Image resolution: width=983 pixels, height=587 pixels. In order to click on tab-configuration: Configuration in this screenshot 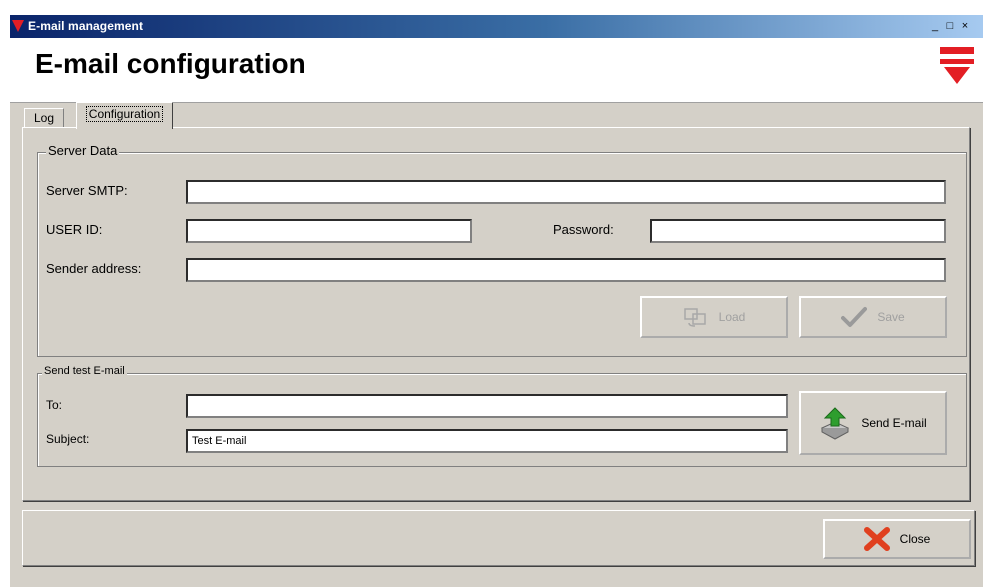, I will do `click(124, 115)`.